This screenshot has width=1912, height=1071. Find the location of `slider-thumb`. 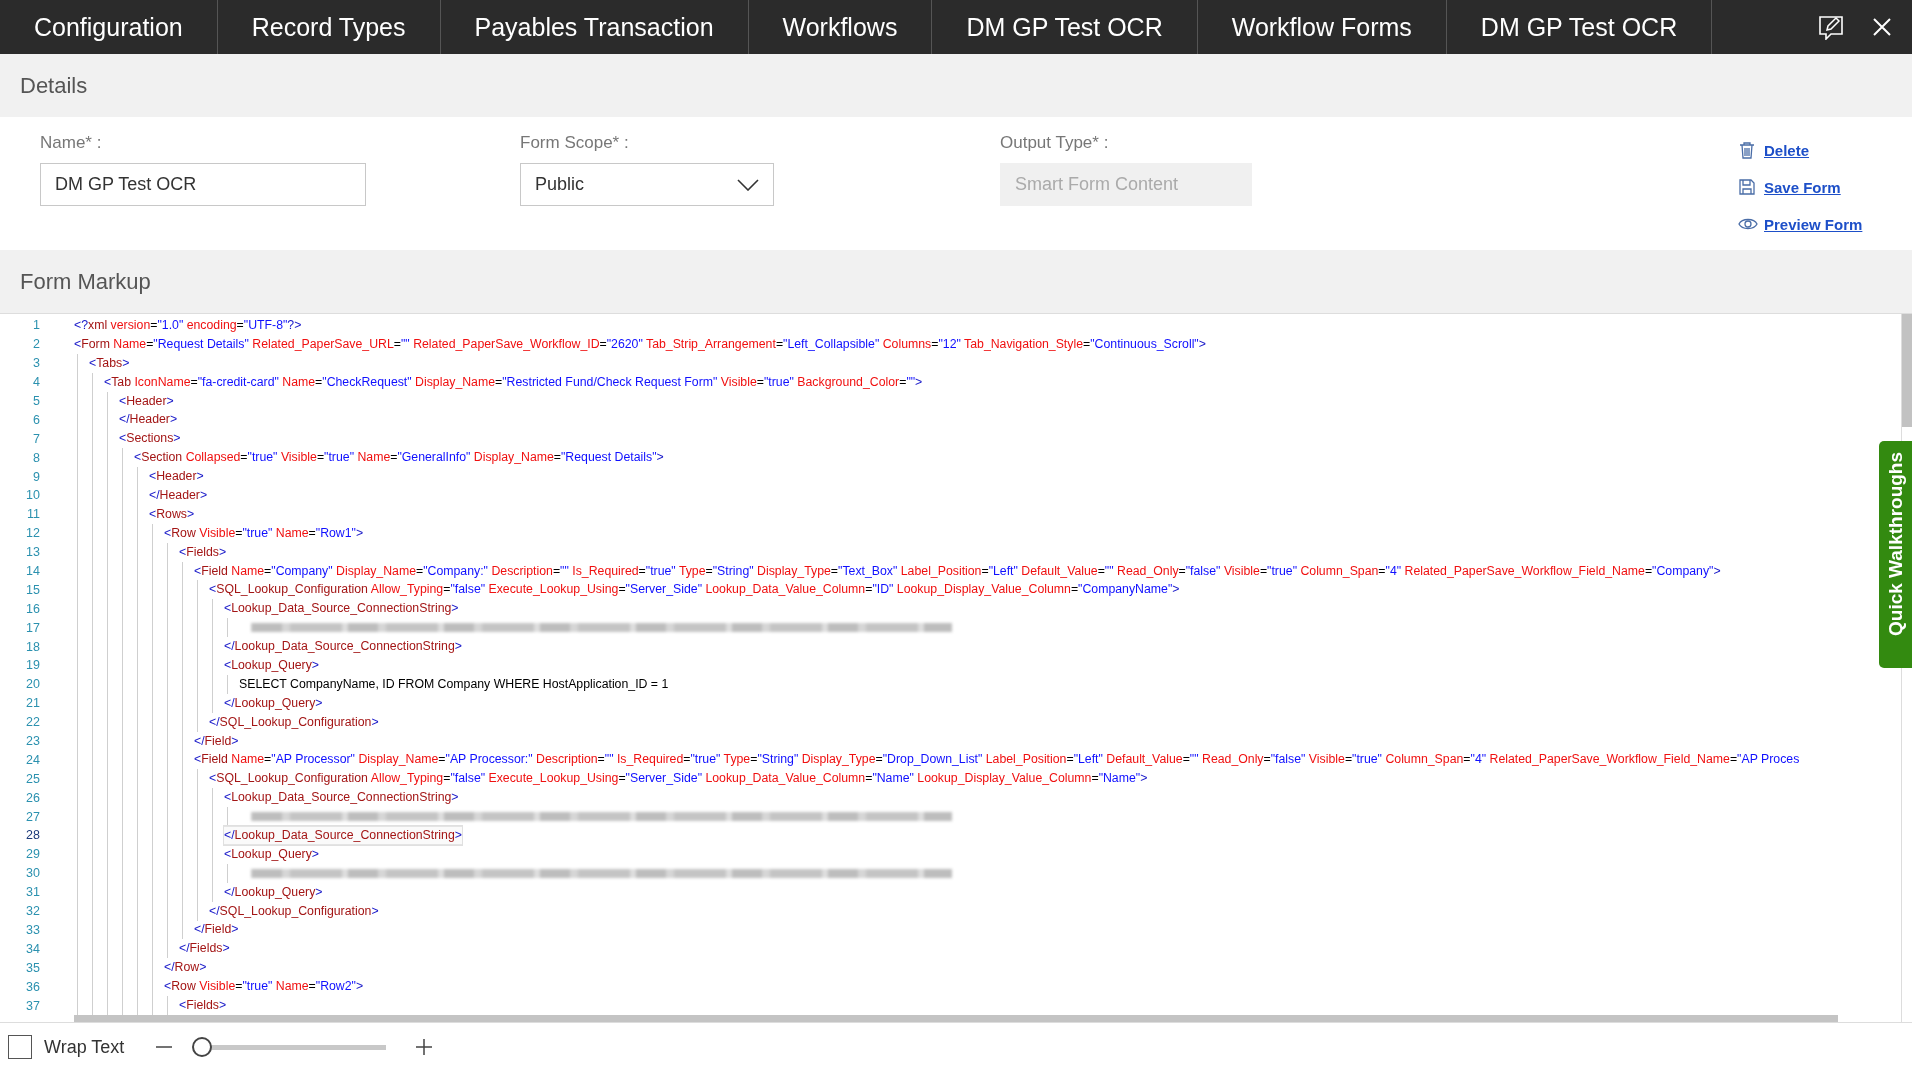

slider-thumb is located at coordinates (202, 1047).